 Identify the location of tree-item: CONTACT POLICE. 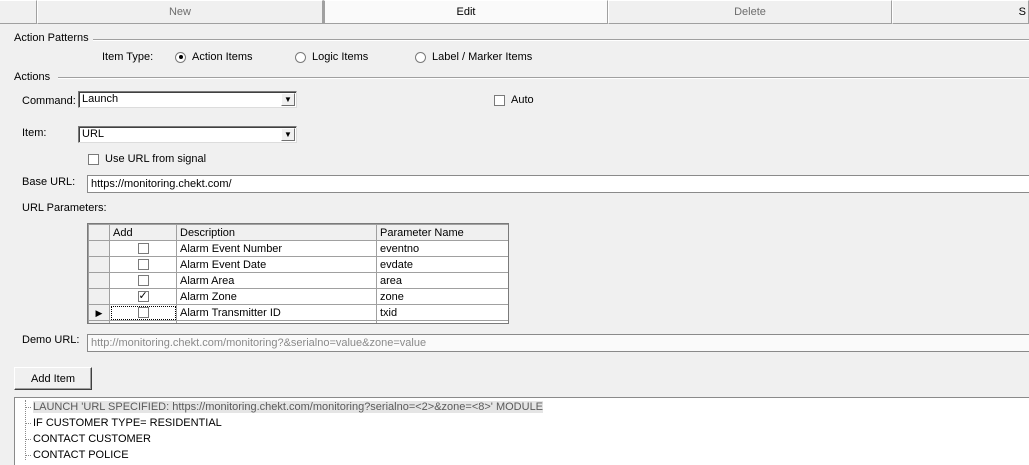
(77, 455).